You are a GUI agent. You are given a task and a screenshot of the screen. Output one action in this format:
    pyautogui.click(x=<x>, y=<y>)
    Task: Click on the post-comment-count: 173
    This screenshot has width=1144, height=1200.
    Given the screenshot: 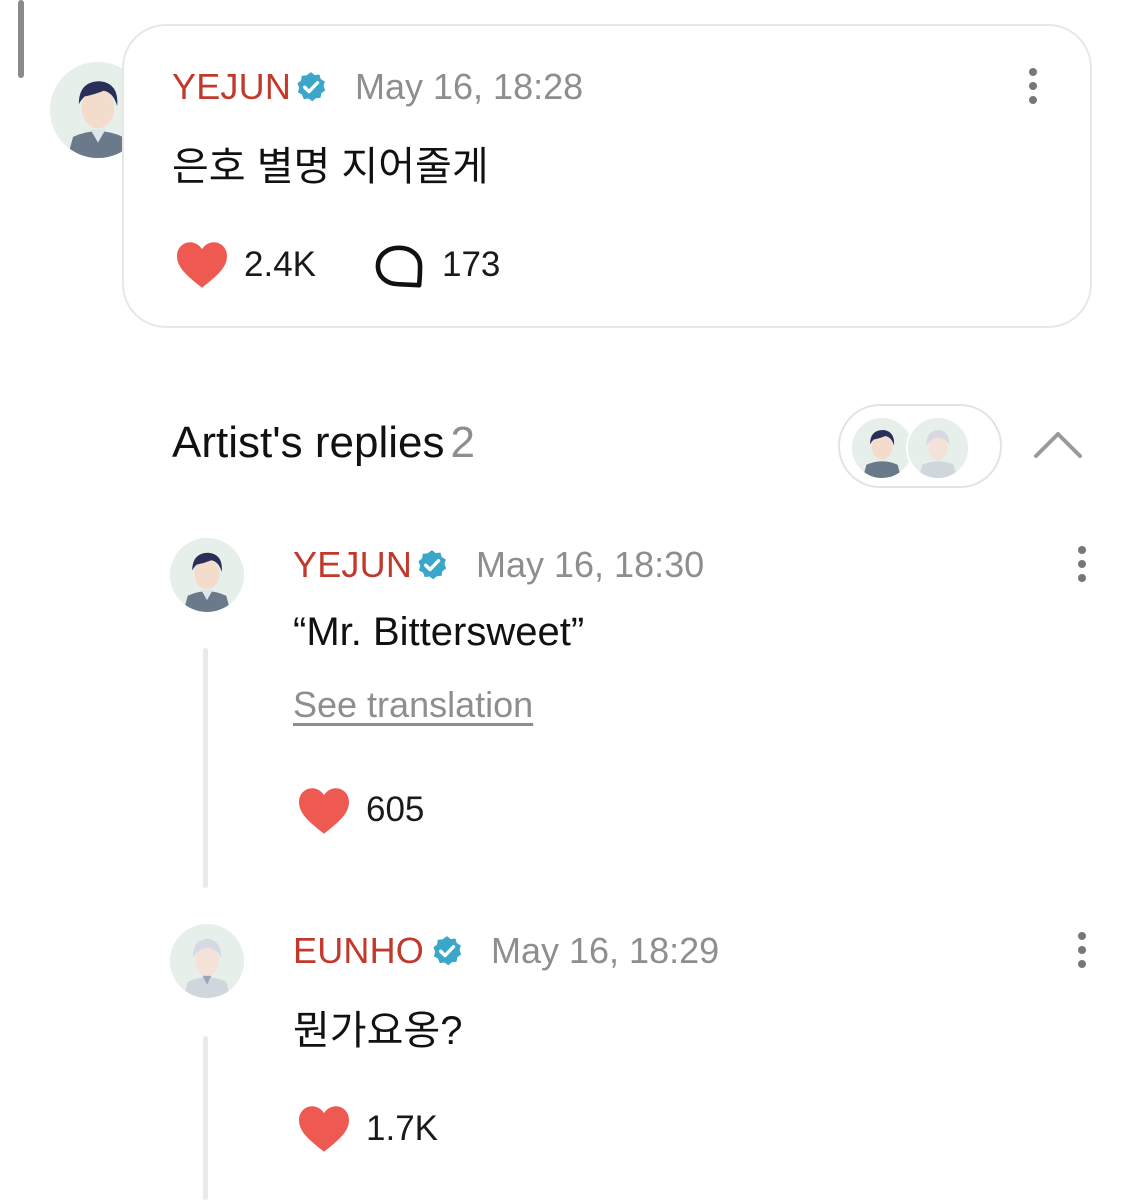 What is the action you would take?
    pyautogui.click(x=471, y=264)
    